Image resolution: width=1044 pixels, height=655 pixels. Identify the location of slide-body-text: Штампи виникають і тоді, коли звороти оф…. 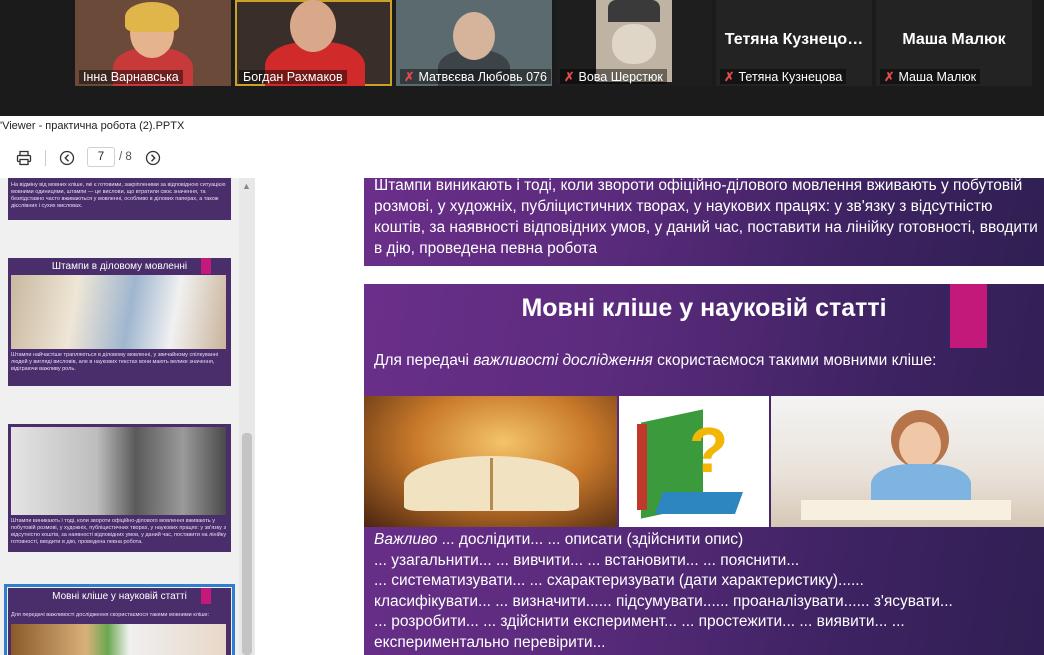
(706, 217).